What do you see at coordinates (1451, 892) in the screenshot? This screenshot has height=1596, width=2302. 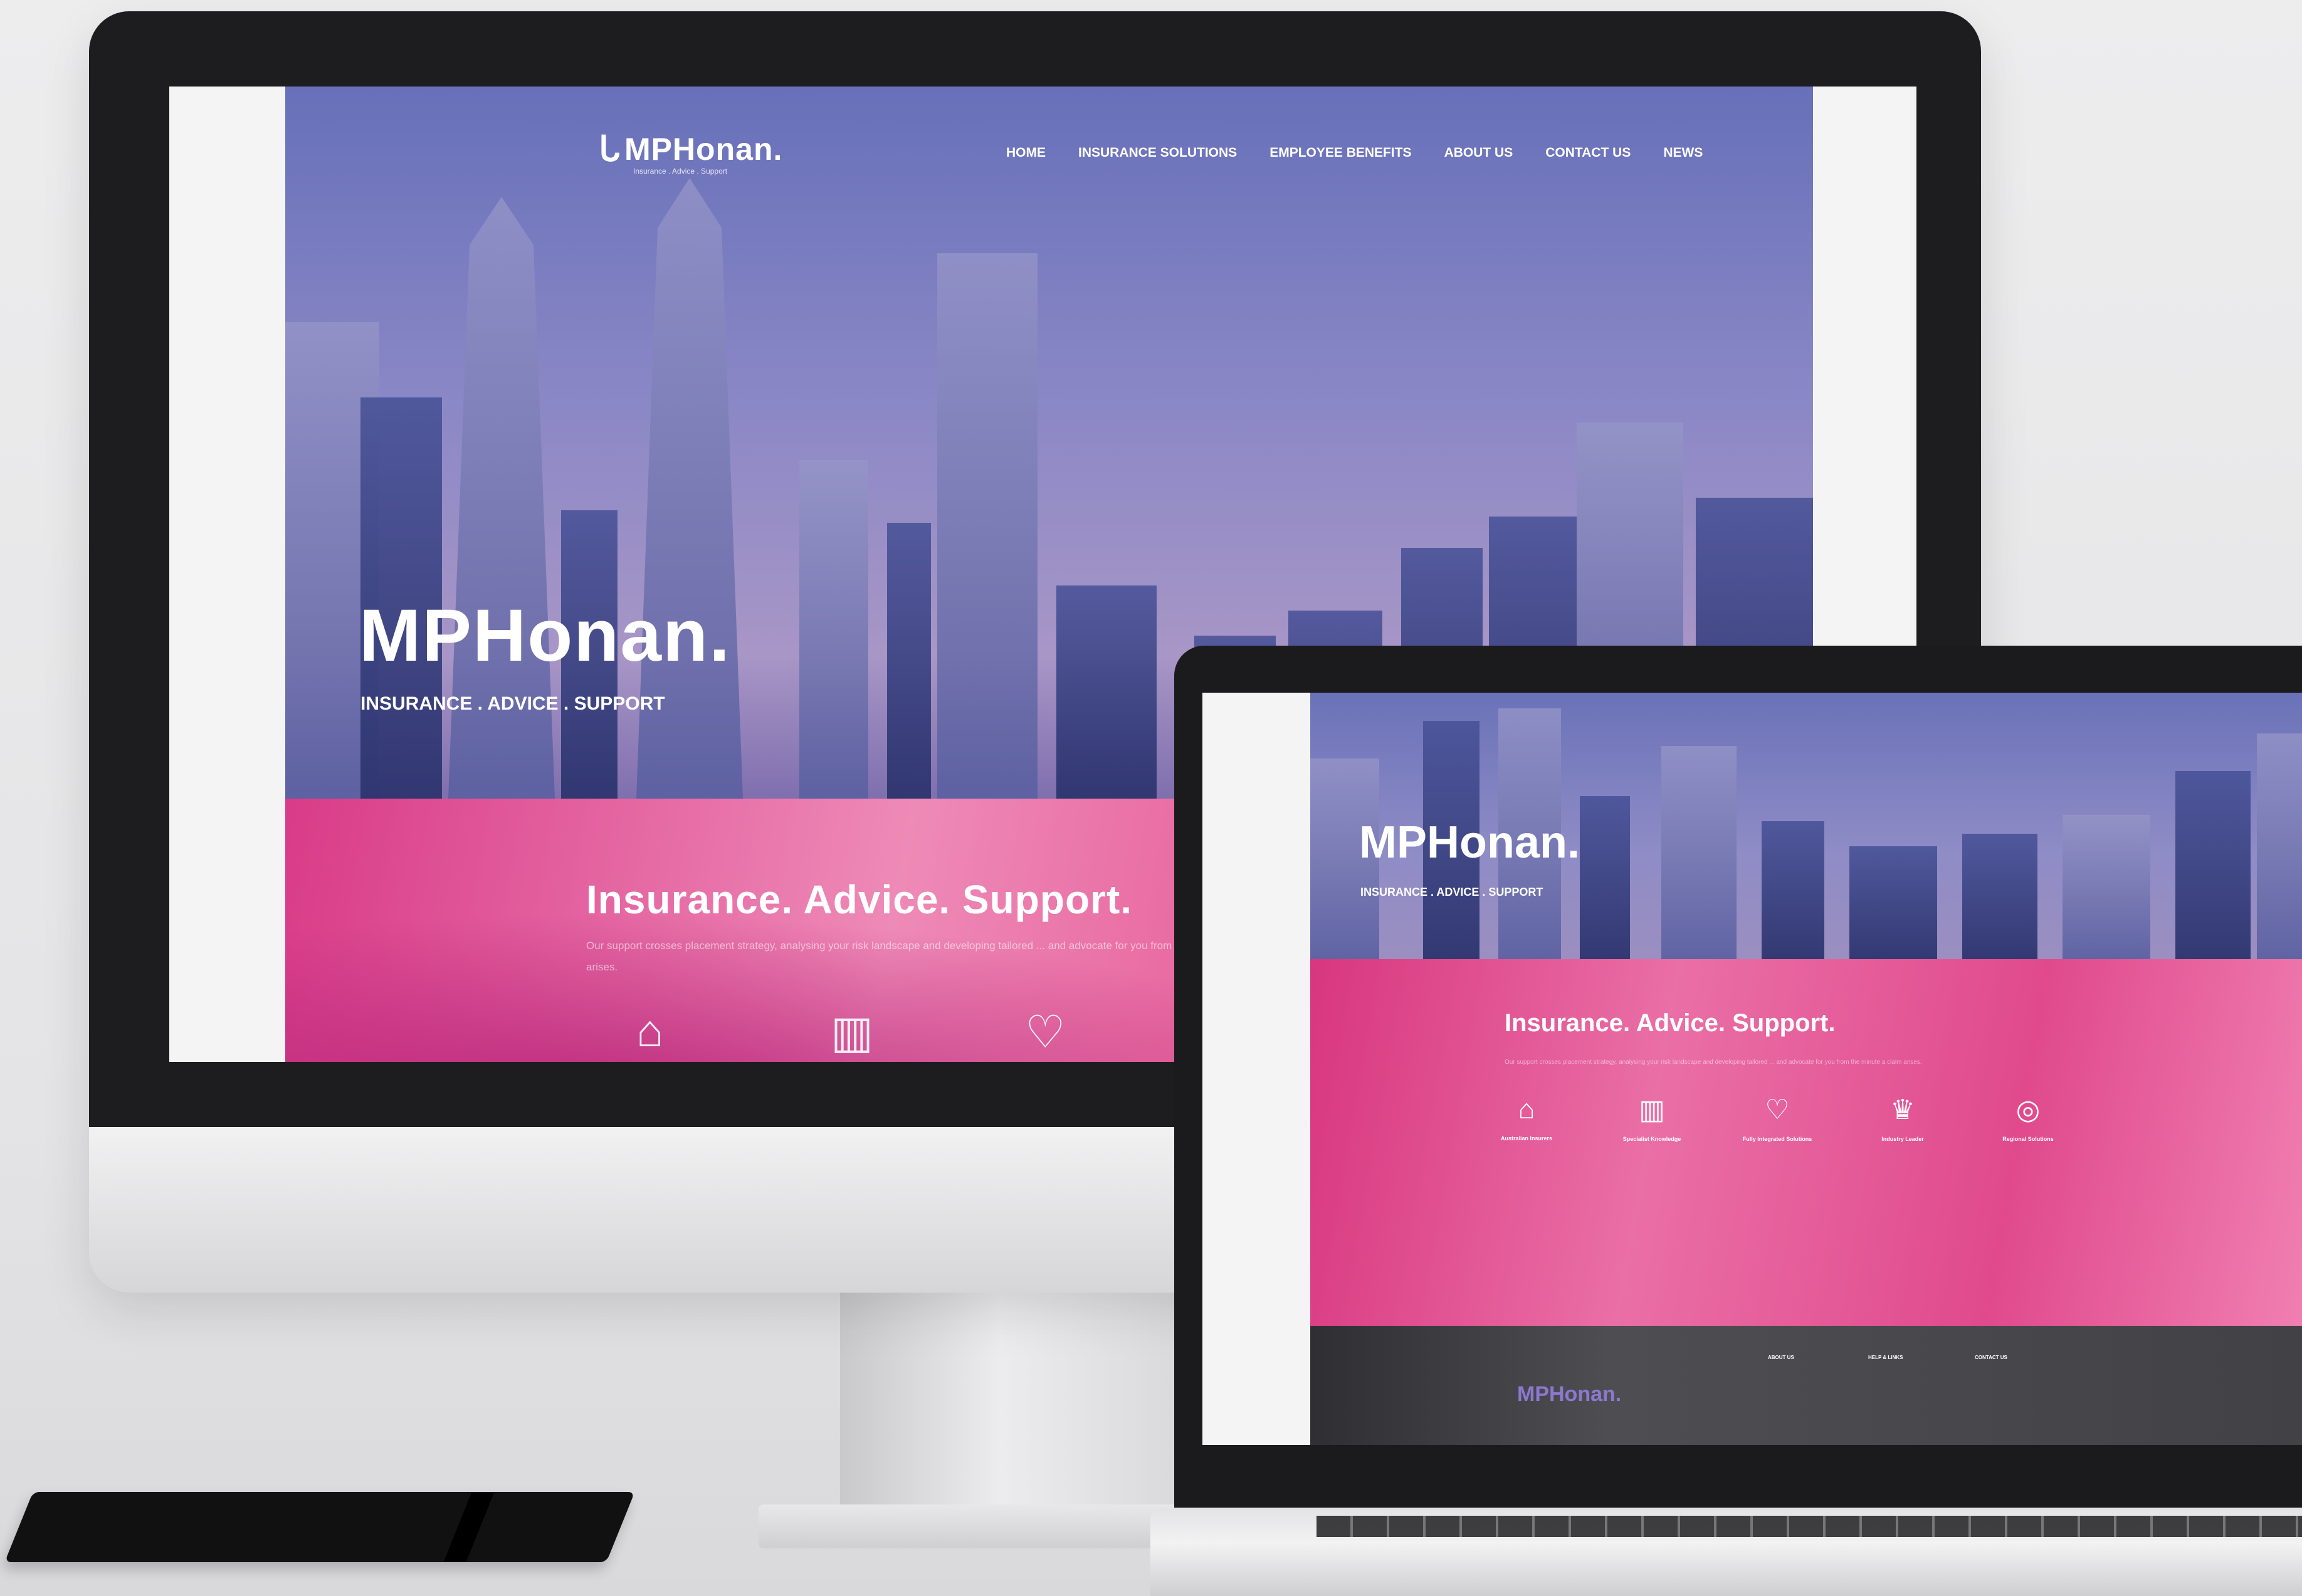 I see `laptop-hero-subtitle: INSURANCE . ADVICE . SUPPORT` at bounding box center [1451, 892].